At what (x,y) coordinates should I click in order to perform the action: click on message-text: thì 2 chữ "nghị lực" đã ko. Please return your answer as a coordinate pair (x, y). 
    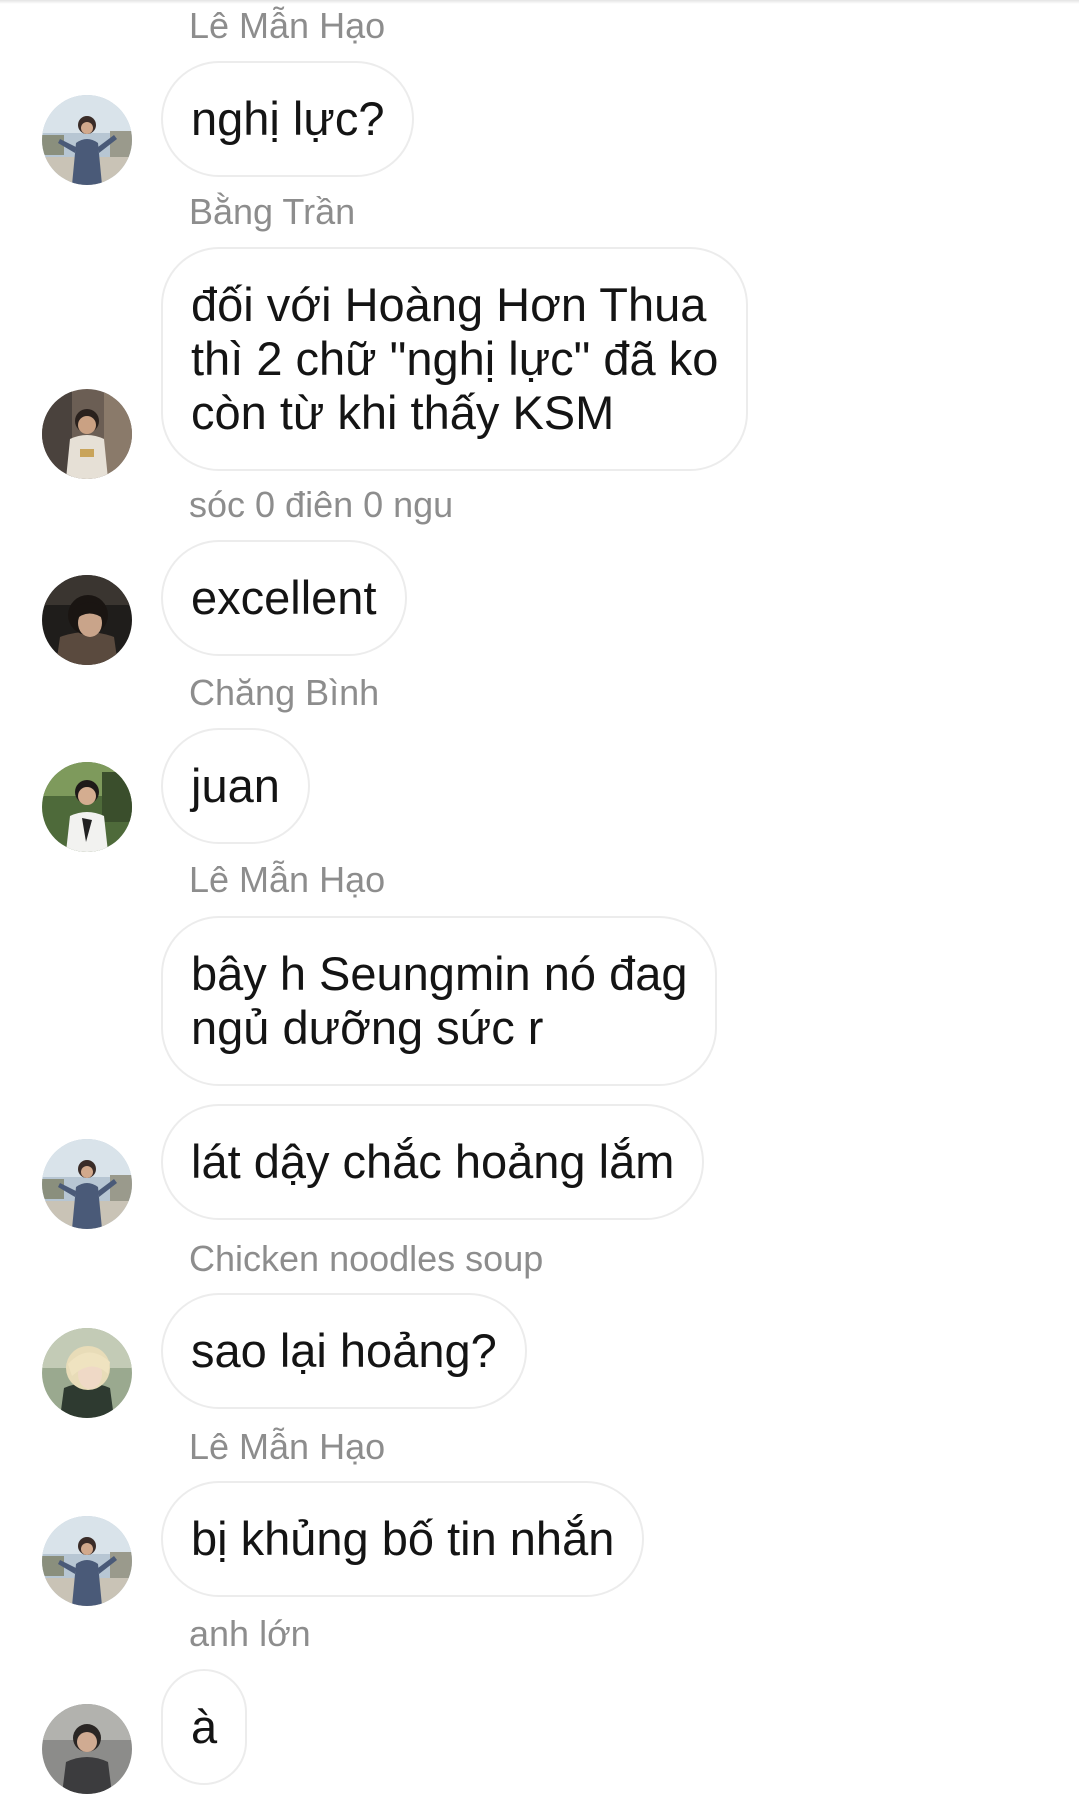
    Looking at the image, I should click on (455, 358).